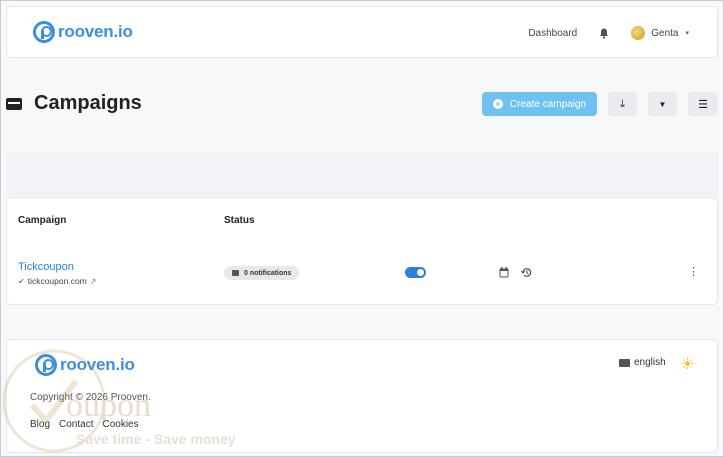 Image resolution: width=724 pixels, height=457 pixels. Describe the element at coordinates (638, 33) in the screenshot. I see `user-avatar` at that location.